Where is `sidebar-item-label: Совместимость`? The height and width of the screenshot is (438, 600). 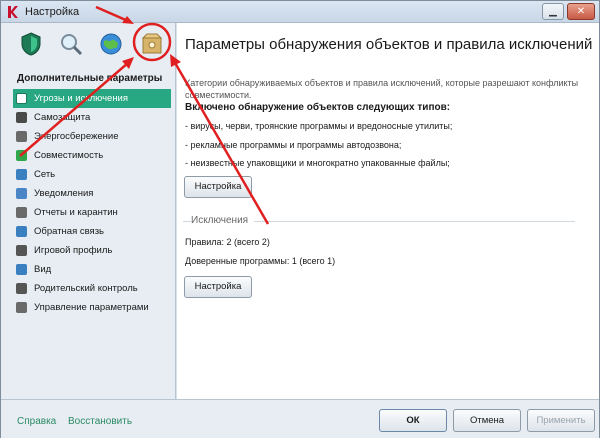
sidebar-item-label: Совместимость is located at coordinates (69, 155).